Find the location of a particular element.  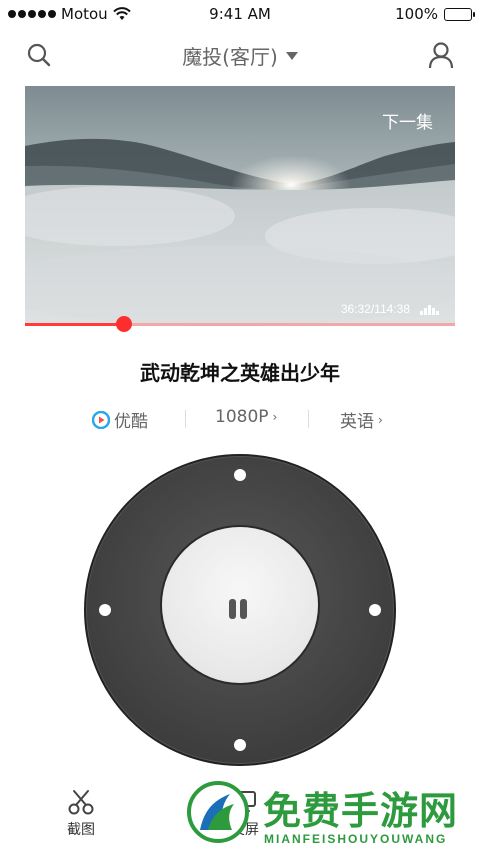

pause-icon is located at coordinates (240, 610).